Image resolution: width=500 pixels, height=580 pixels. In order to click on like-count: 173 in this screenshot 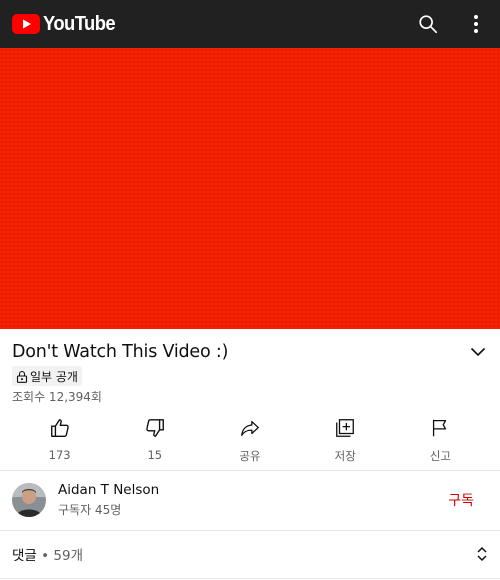, I will do `click(59, 455)`.